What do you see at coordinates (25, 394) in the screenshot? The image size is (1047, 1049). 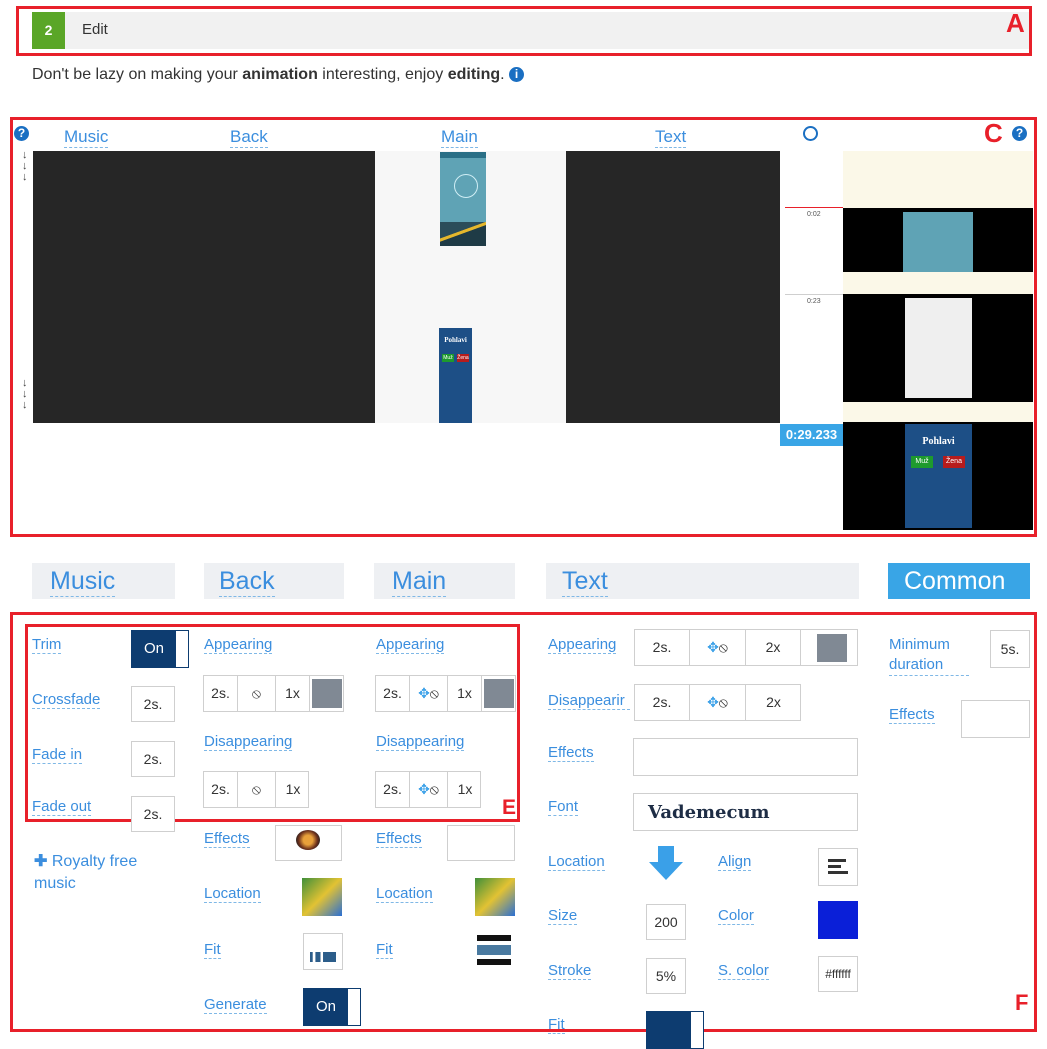 I see `down-arrows-icon-bottom: ↓ ↓ ↓` at bounding box center [25, 394].